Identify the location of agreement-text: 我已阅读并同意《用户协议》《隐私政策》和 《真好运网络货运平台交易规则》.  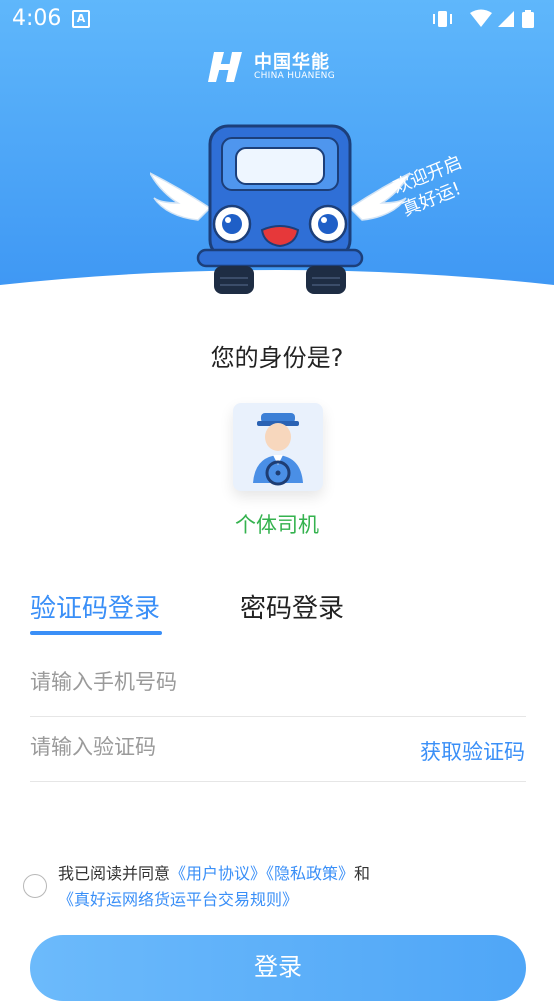
(293, 887).